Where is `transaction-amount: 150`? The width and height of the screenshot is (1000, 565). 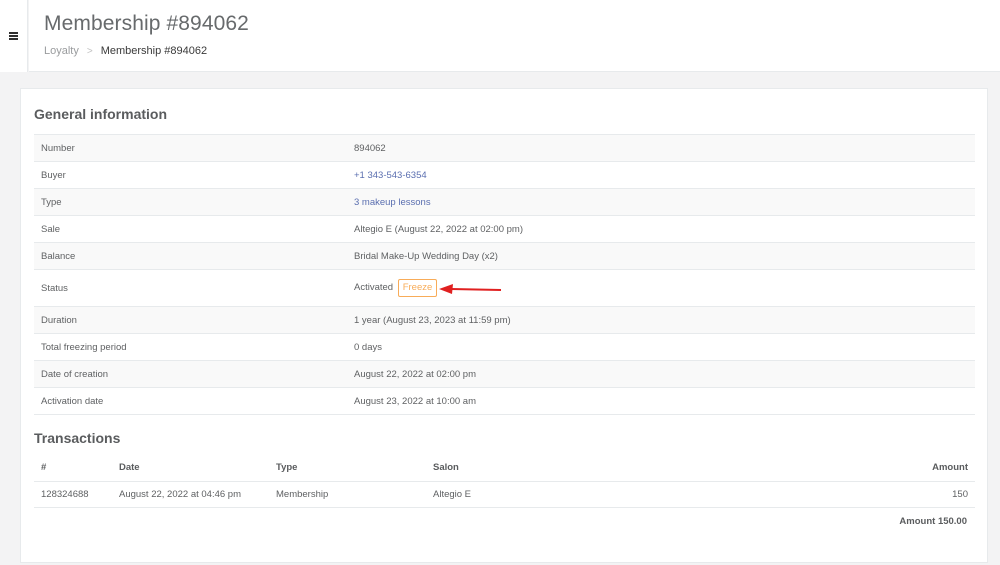
transaction-amount: 150 is located at coordinates (840, 494).